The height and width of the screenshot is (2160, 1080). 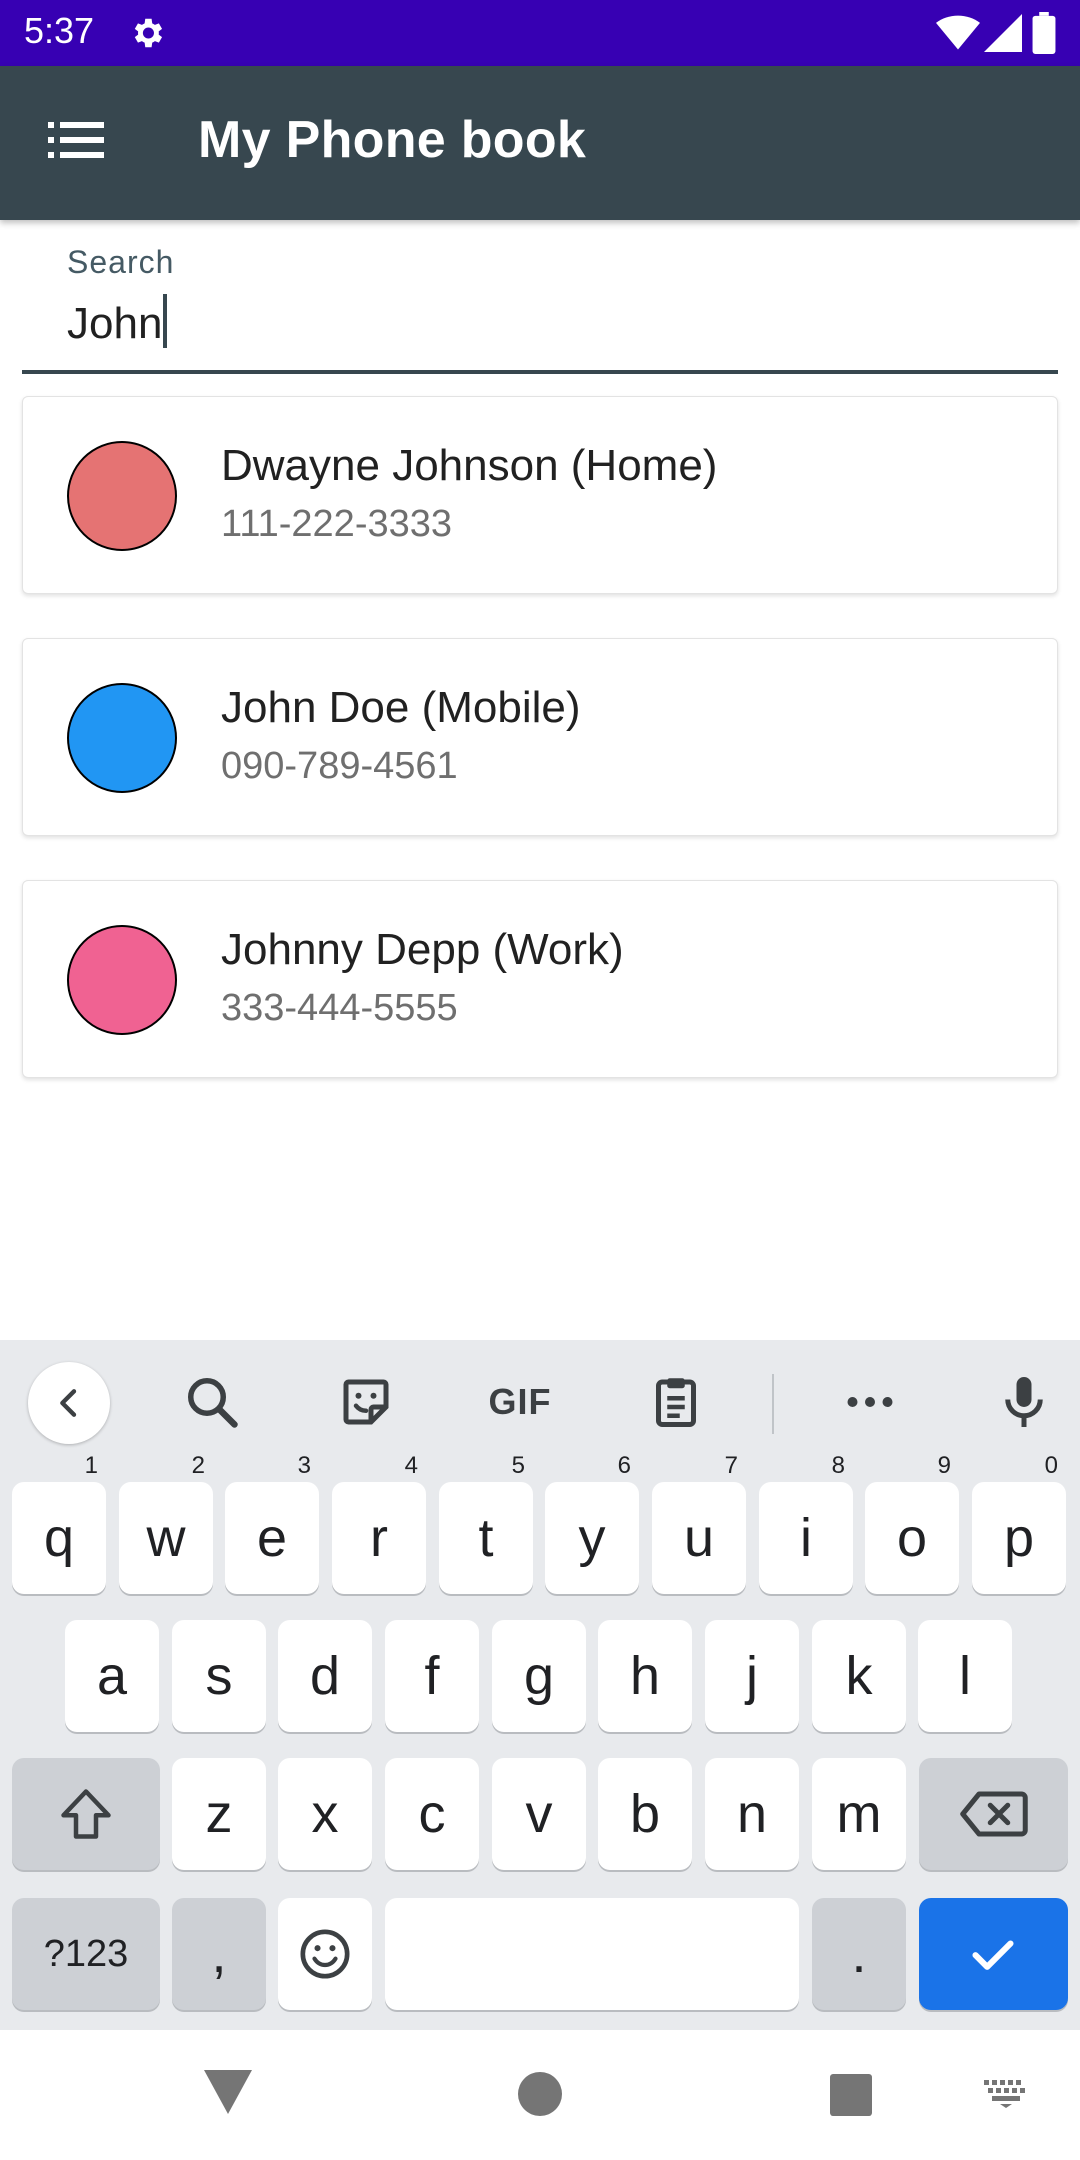 What do you see at coordinates (1019, 1538) in the screenshot?
I see `key-label: p` at bounding box center [1019, 1538].